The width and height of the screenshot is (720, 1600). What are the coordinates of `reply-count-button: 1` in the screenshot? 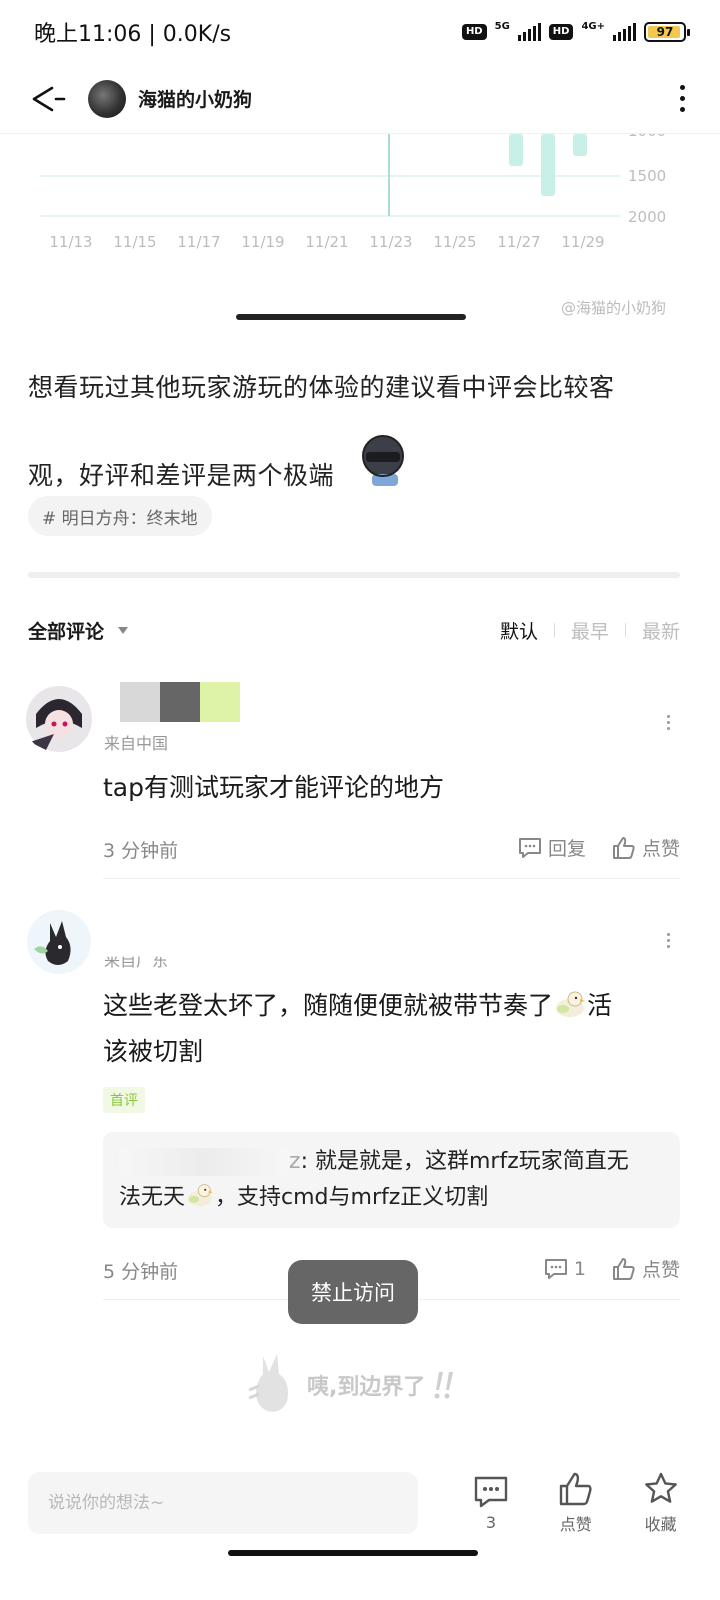 It's located at (565, 1269).